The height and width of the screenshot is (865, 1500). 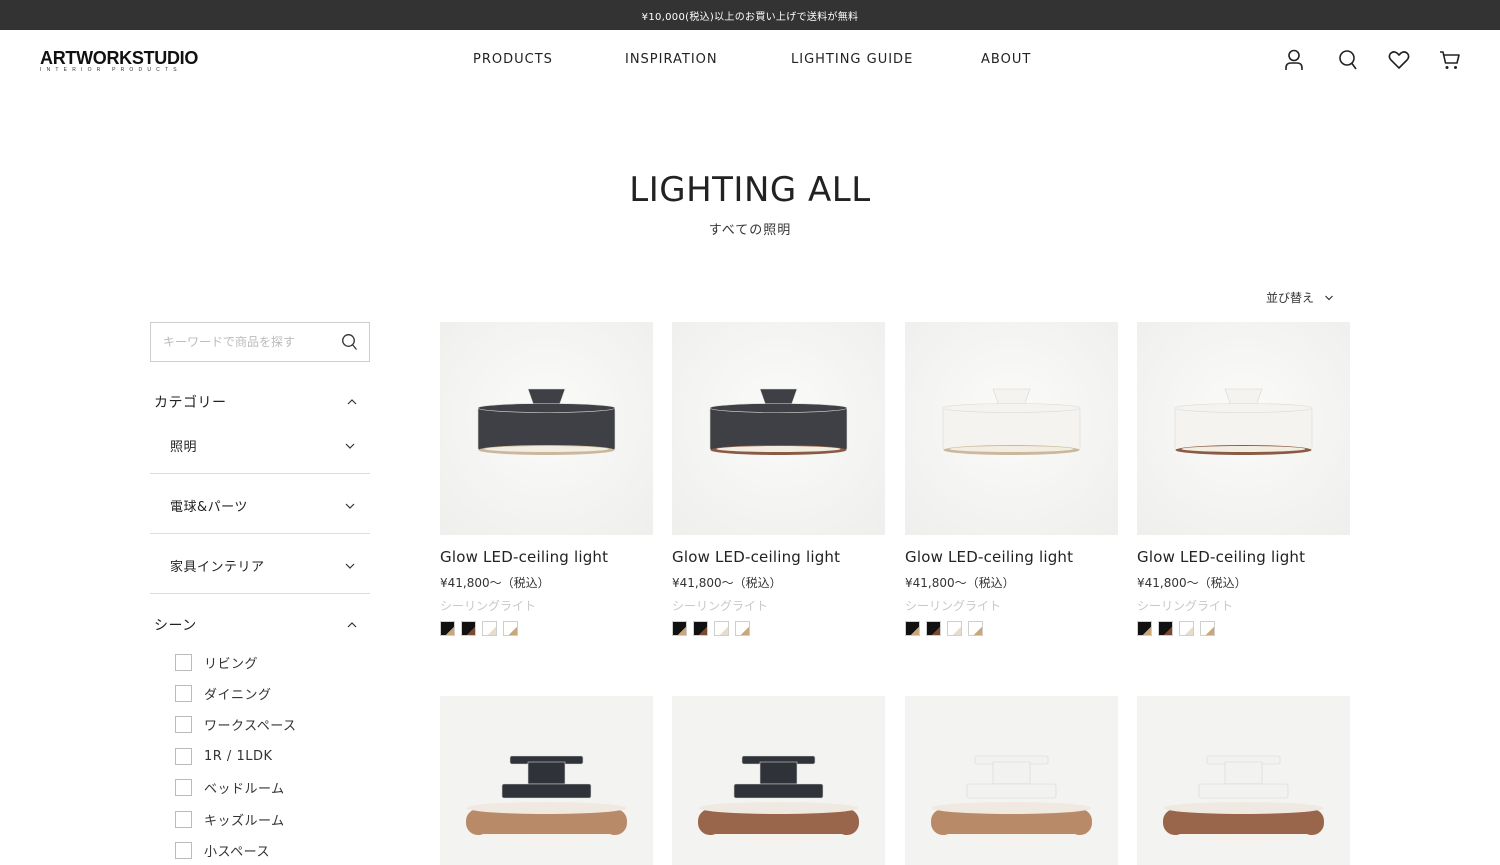 I want to click on filter-scene-label: シーン, so click(x=175, y=626).